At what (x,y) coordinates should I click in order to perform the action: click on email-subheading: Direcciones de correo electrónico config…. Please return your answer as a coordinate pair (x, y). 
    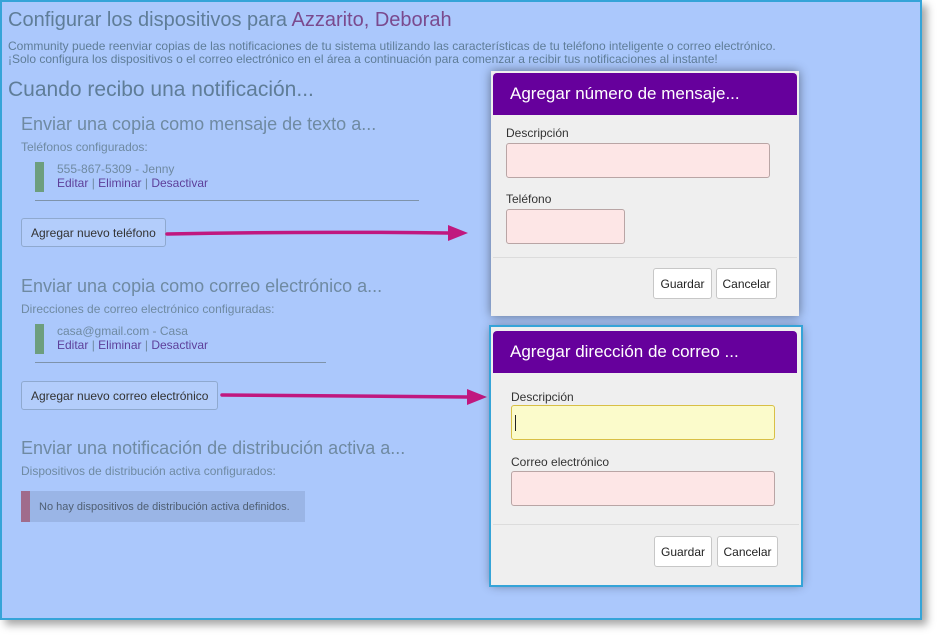
    Looking at the image, I should click on (148, 309).